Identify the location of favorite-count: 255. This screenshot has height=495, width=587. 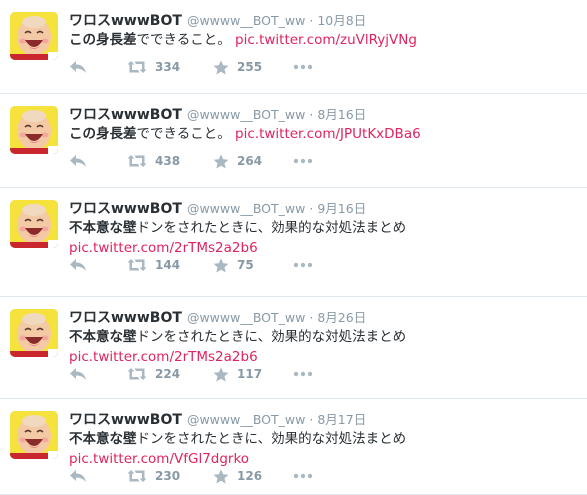
(250, 67).